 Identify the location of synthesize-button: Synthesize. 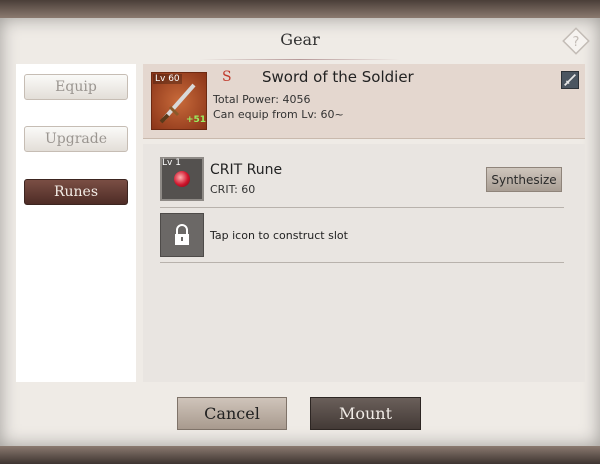
(524, 179).